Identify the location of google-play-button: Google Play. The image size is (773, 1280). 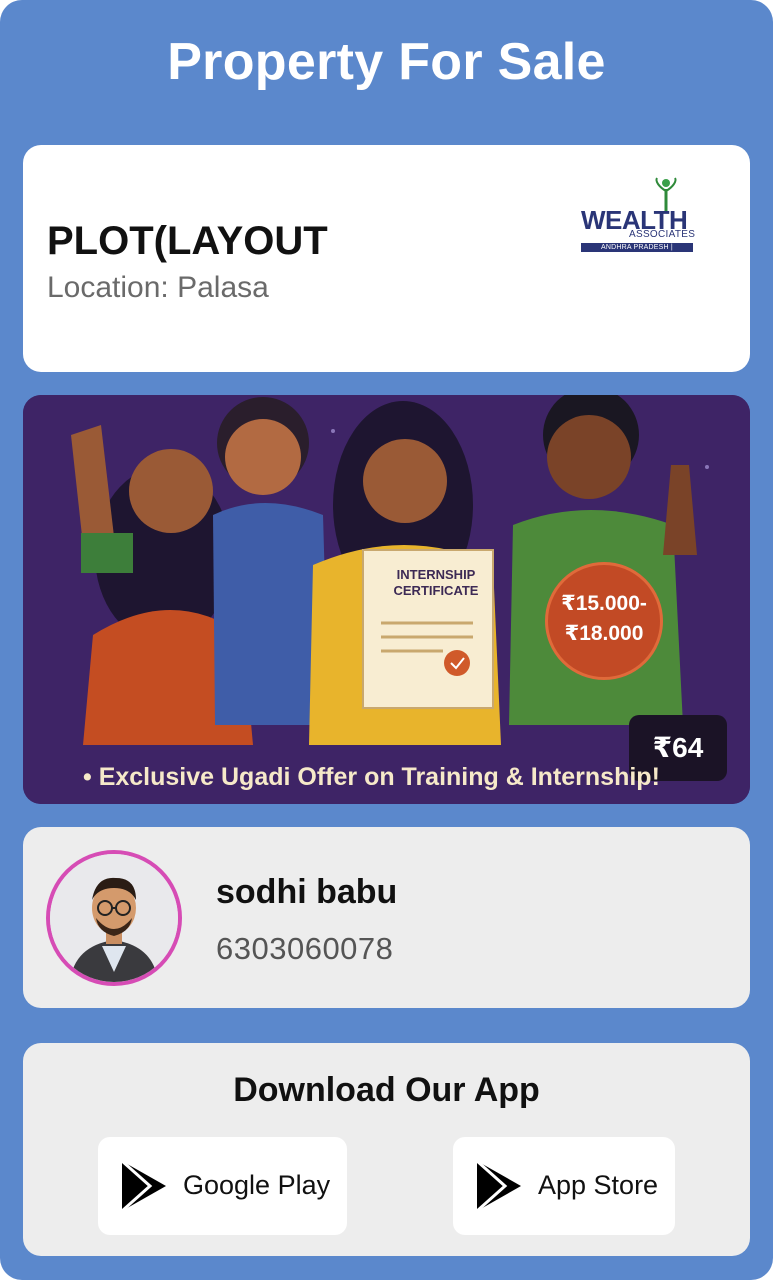
(222, 1186).